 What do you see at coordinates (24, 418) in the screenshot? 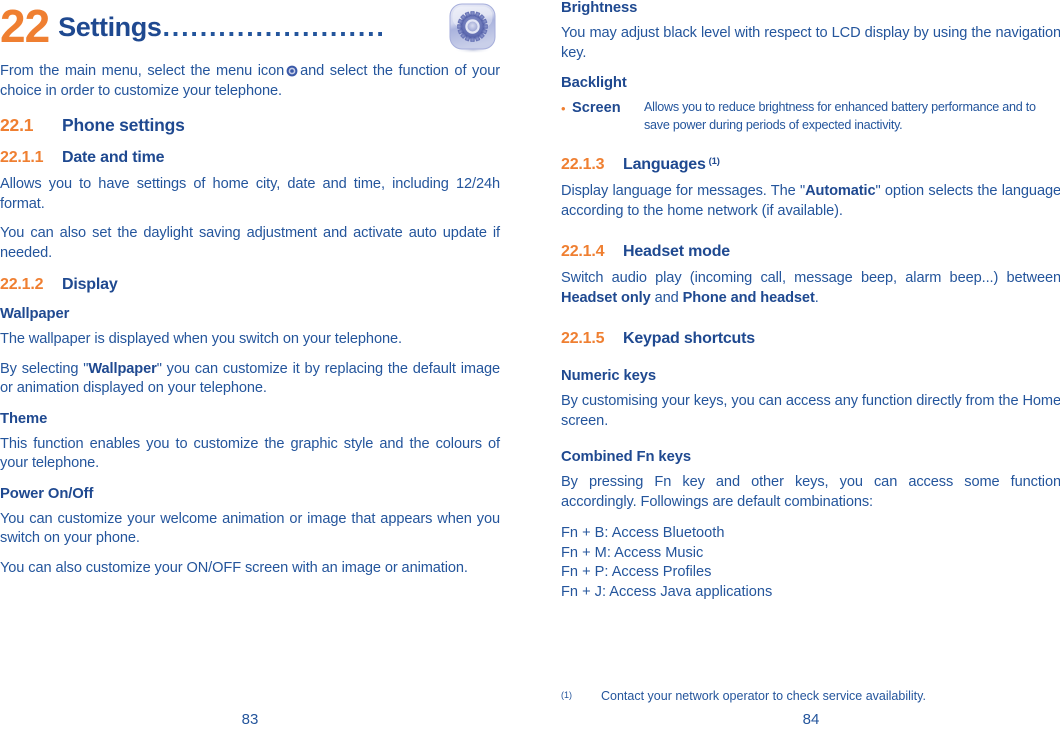
I see `heading-theme: Theme` at bounding box center [24, 418].